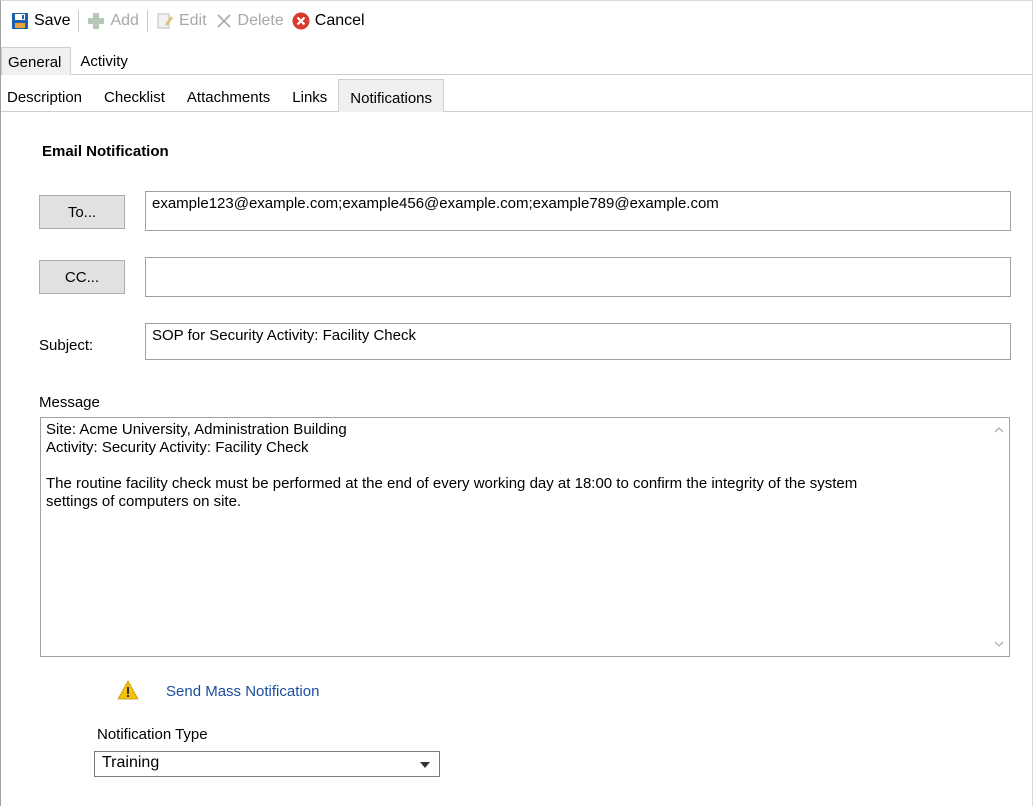 The width and height of the screenshot is (1034, 807). What do you see at coordinates (69, 402) in the screenshot?
I see `message-label: Message` at bounding box center [69, 402].